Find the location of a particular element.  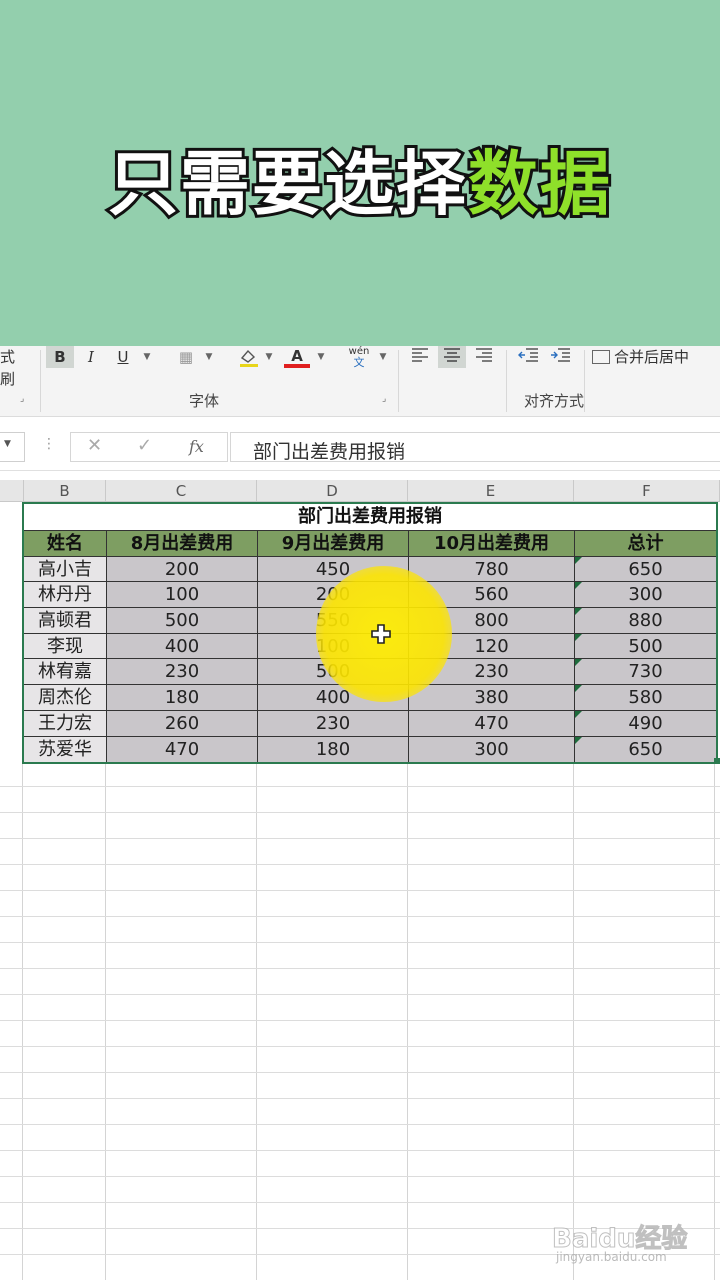

name-cell: 林宥嘉 is located at coordinates (65, 672).